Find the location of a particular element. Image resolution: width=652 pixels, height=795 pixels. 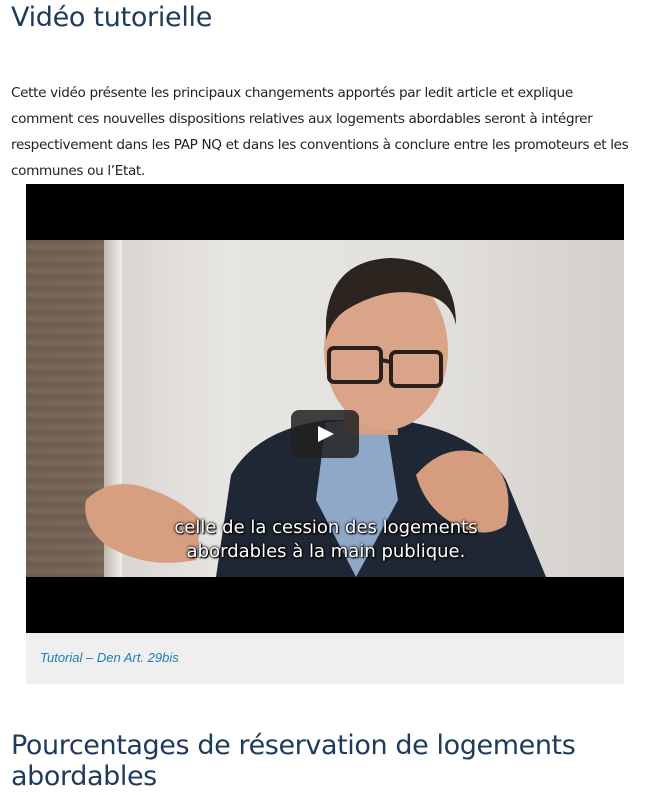

play-button is located at coordinates (325, 434).